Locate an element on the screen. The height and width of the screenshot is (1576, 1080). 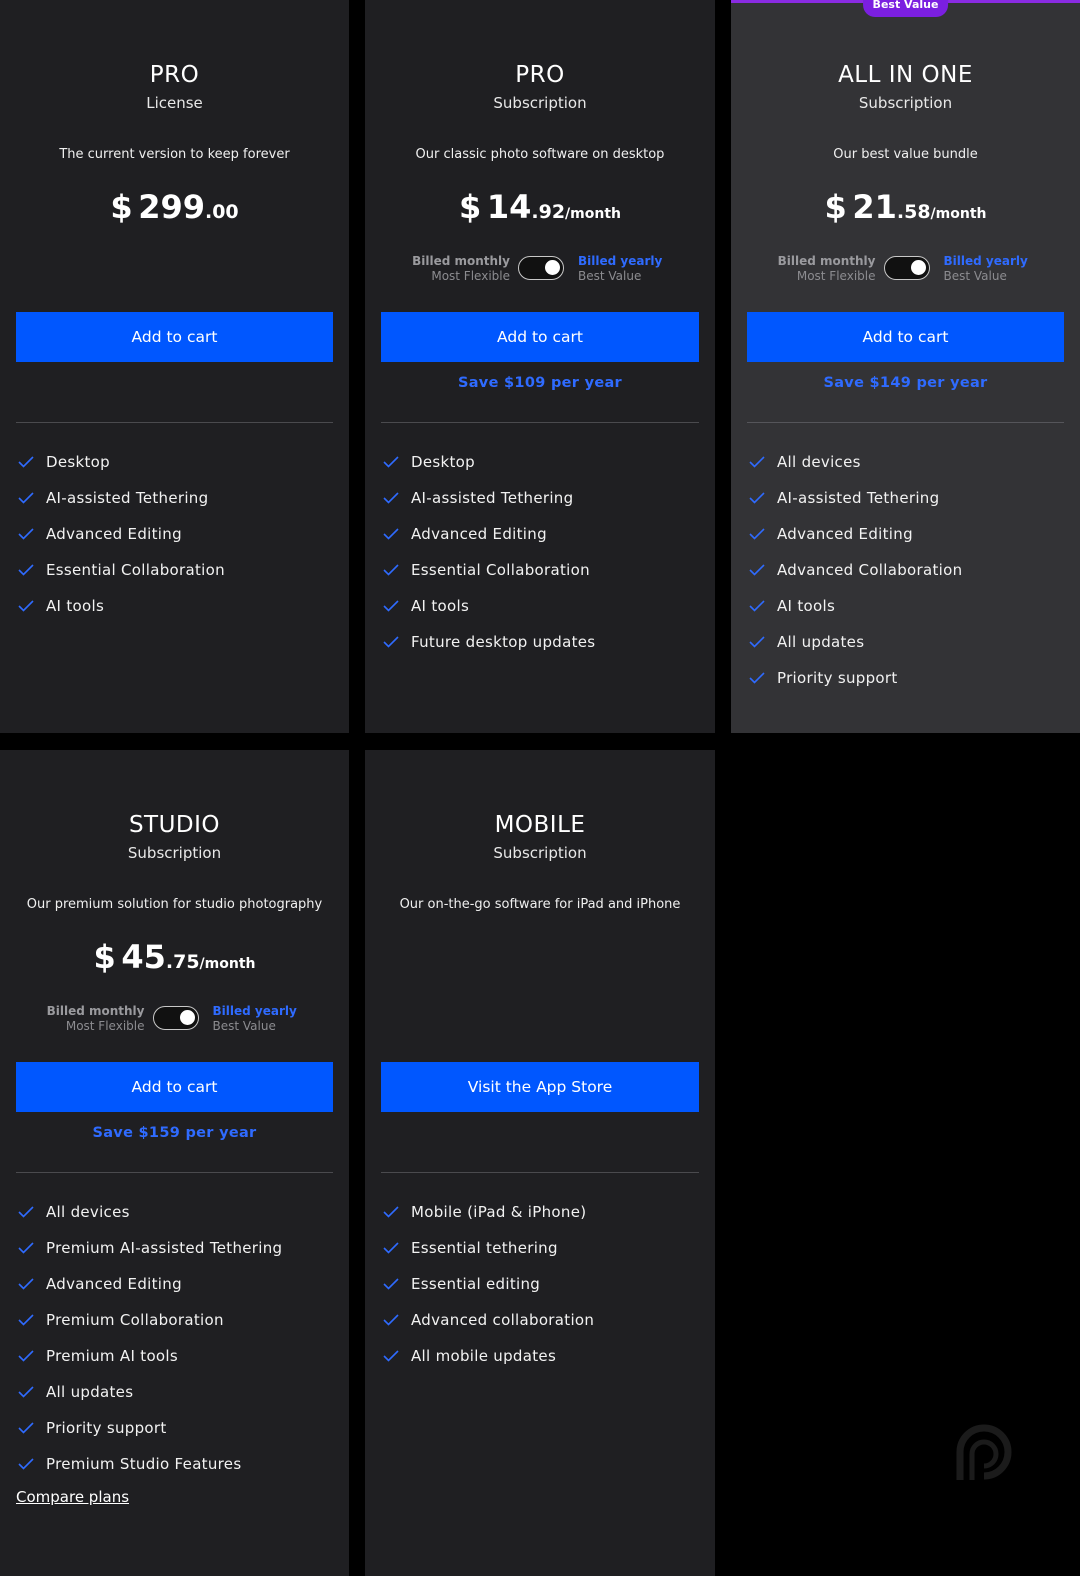
billed-monthly-sub: Most Flexible is located at coordinates (470, 276).